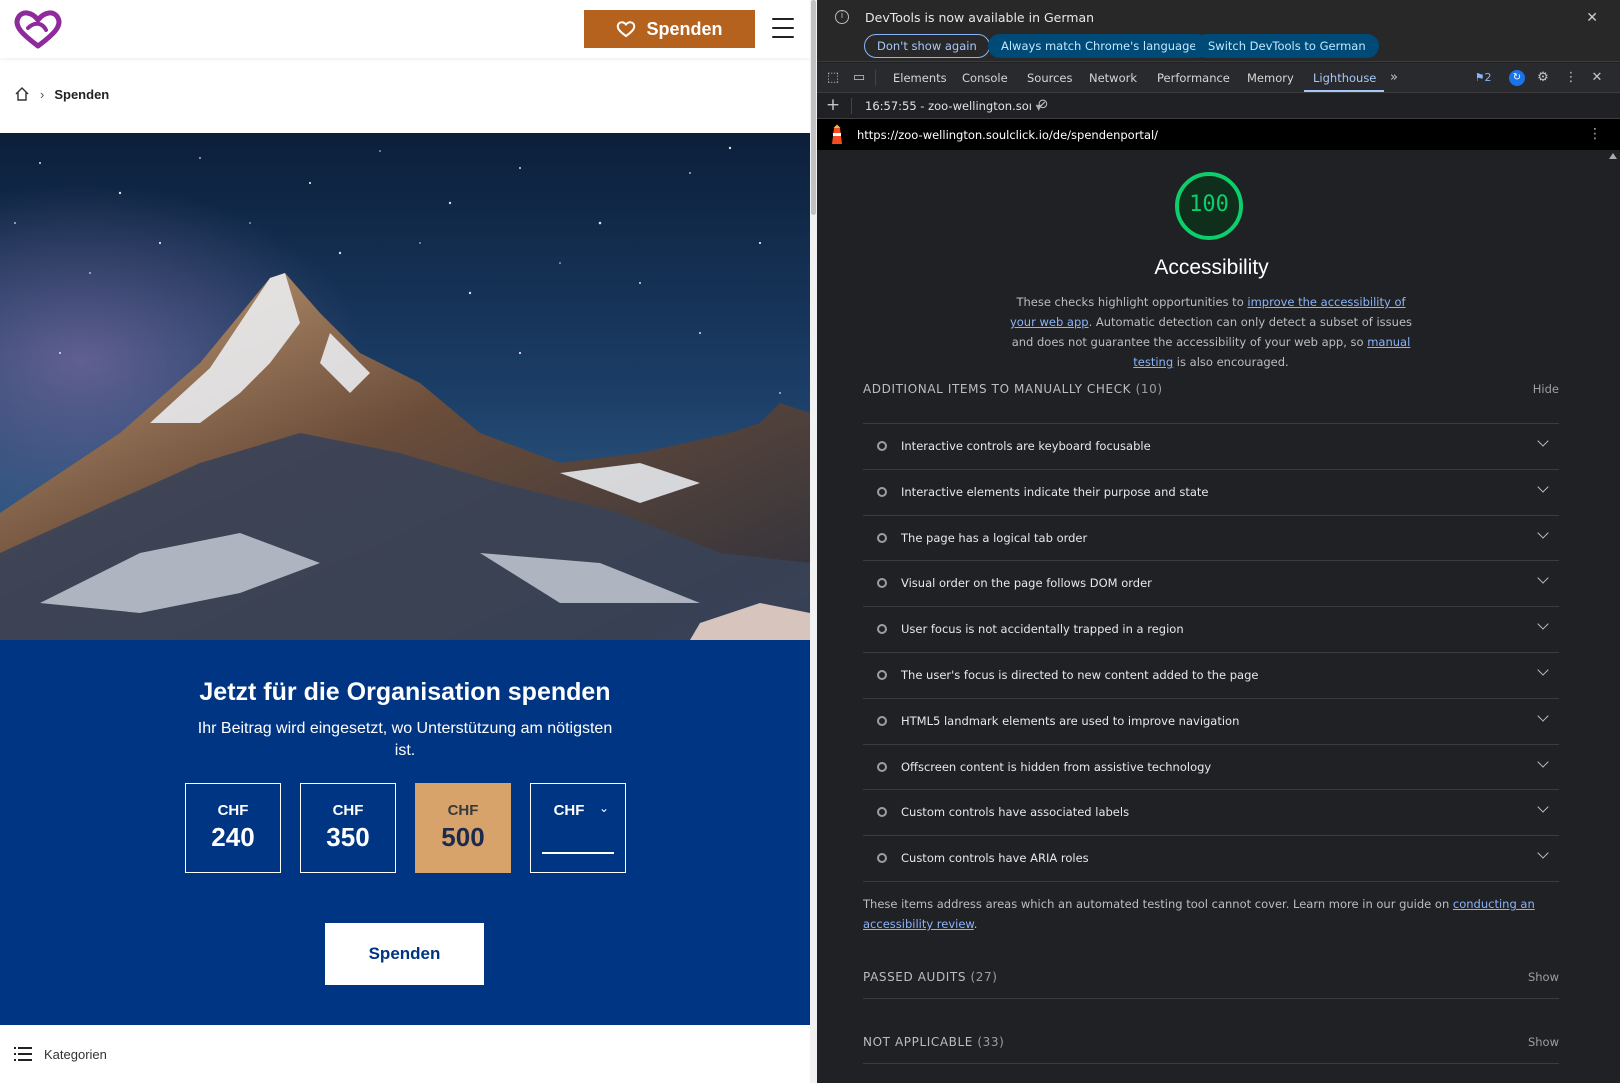 The height and width of the screenshot is (1083, 1620). I want to click on dont-show-again-button: Don't show again, so click(927, 46).